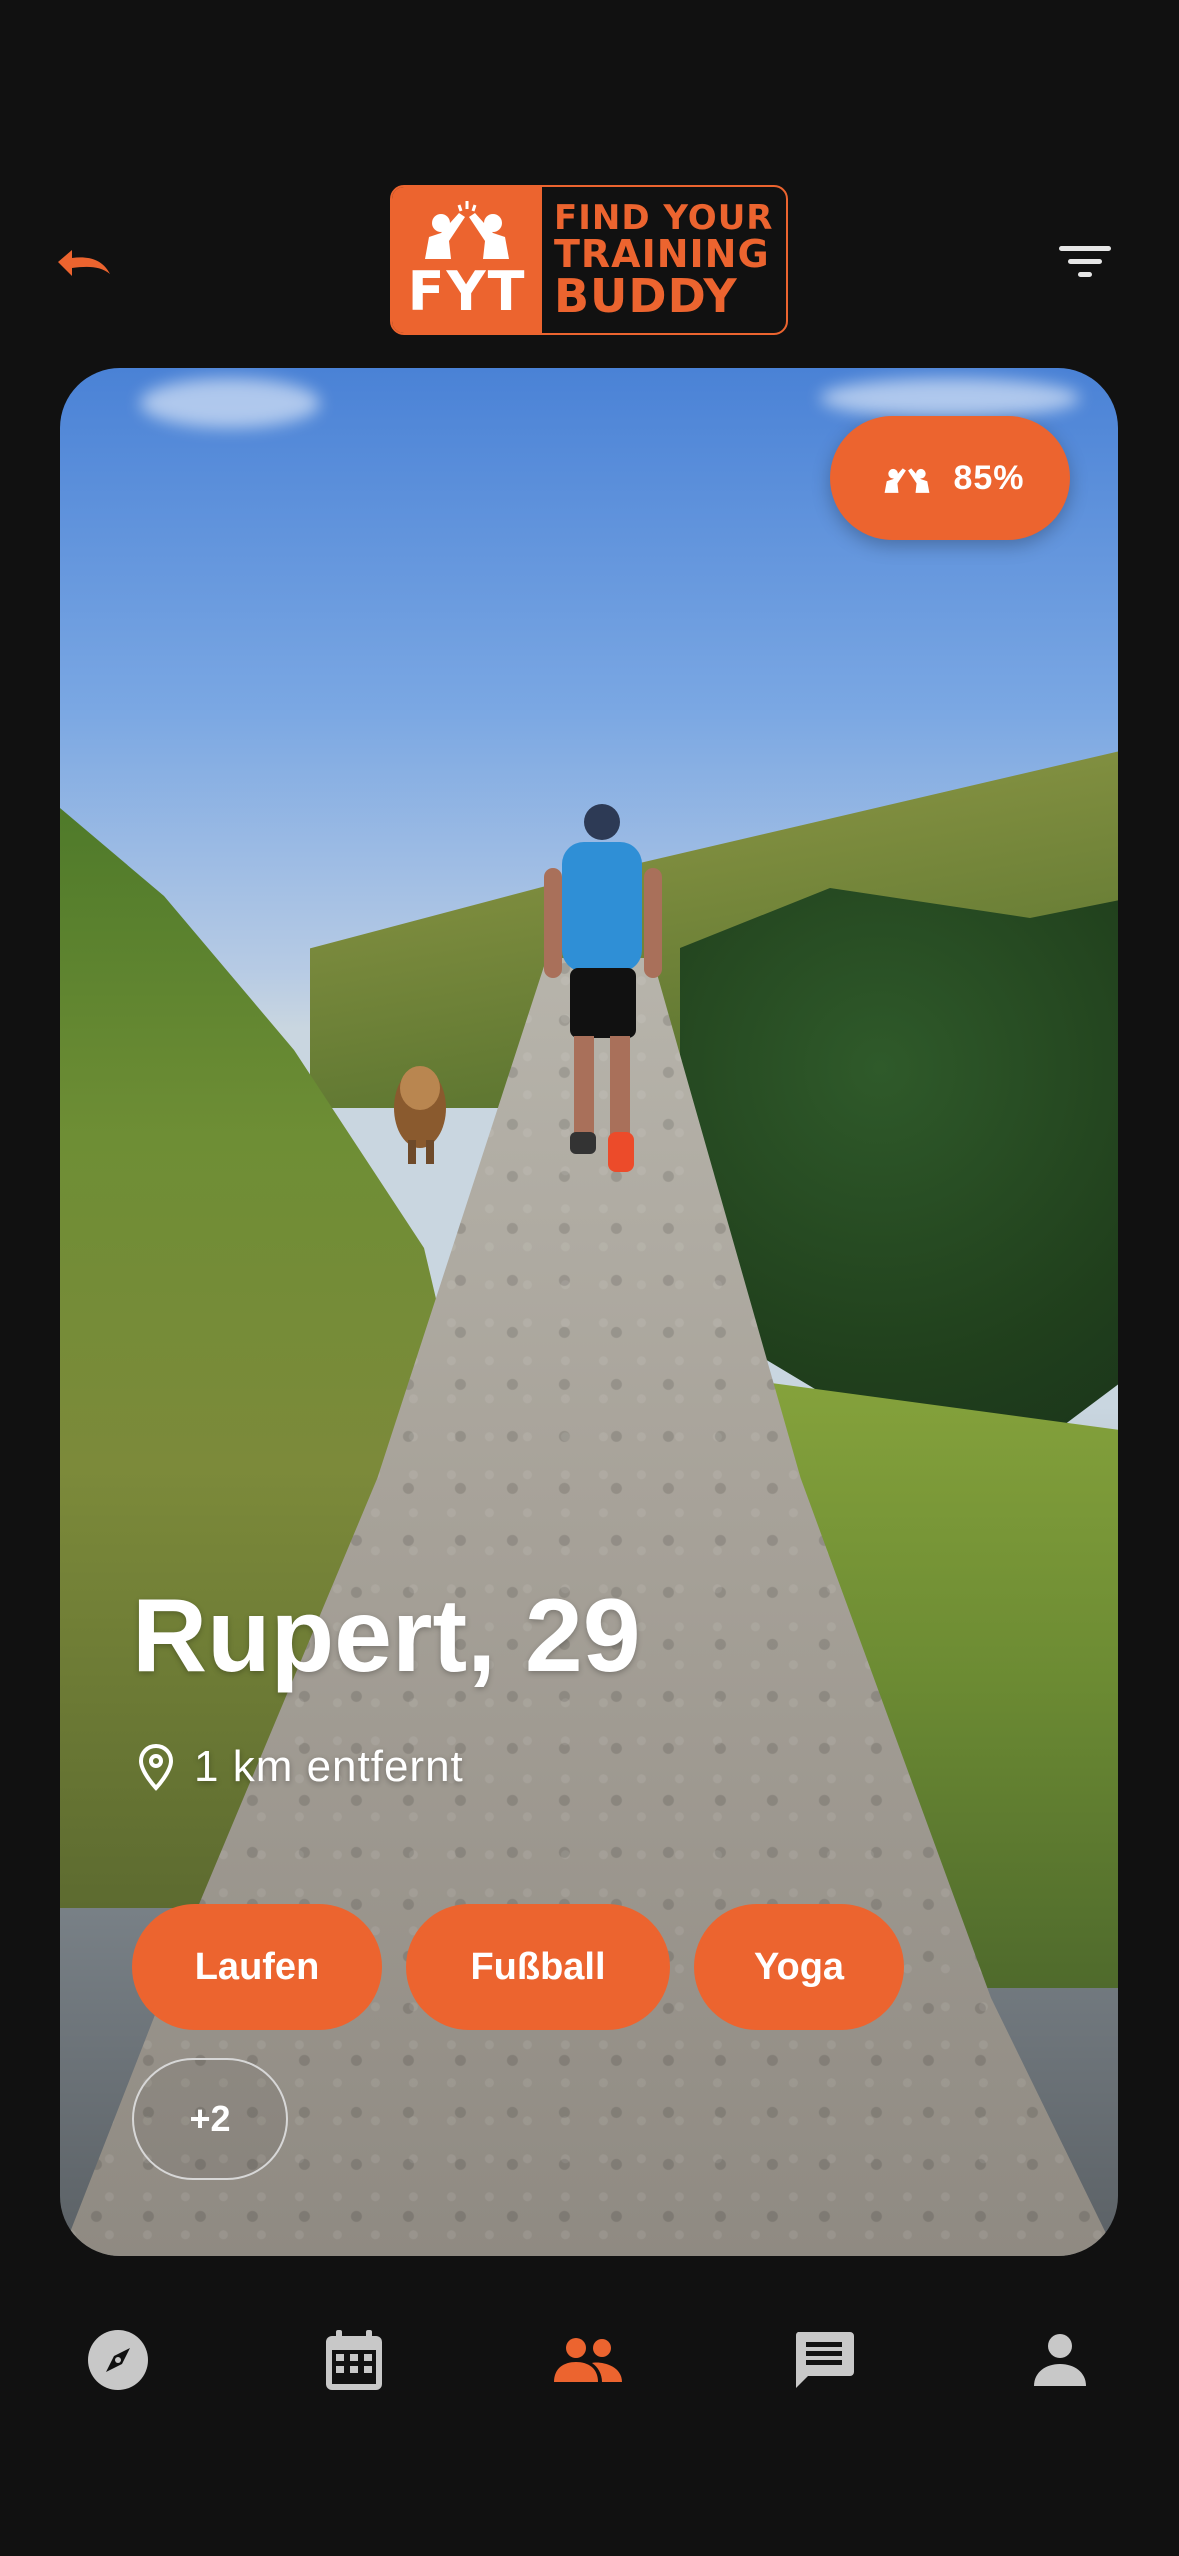 This screenshot has width=1179, height=2556. I want to click on profile-name-age: Rupert, 29, so click(386, 1636).